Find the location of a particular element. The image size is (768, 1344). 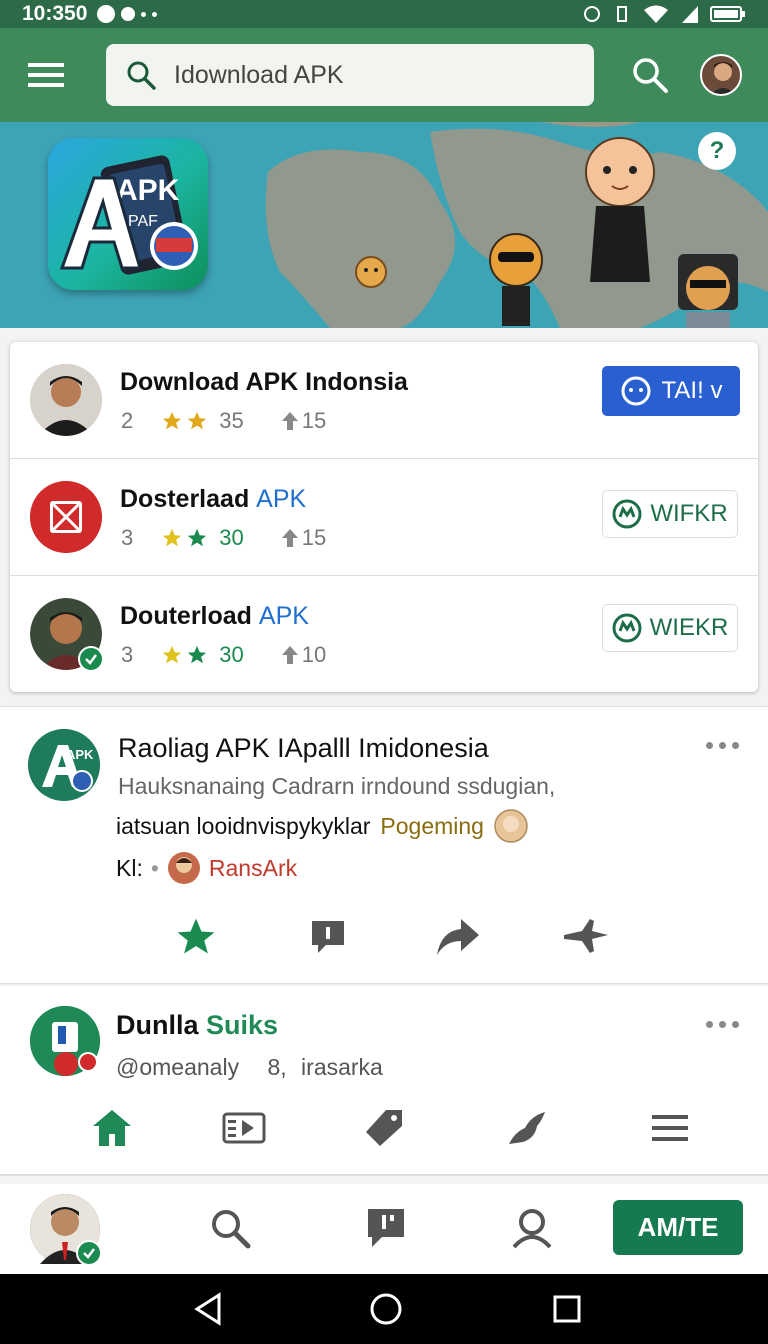

item-title: Dosterlaad APK is located at coordinates (213, 499).